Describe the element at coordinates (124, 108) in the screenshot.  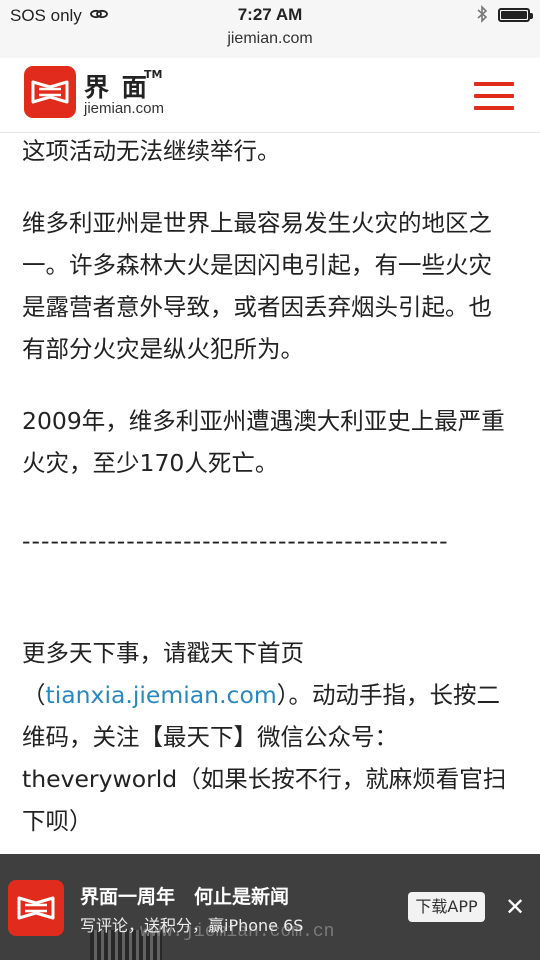
I see `logo-domain: jiemian.com` at that location.